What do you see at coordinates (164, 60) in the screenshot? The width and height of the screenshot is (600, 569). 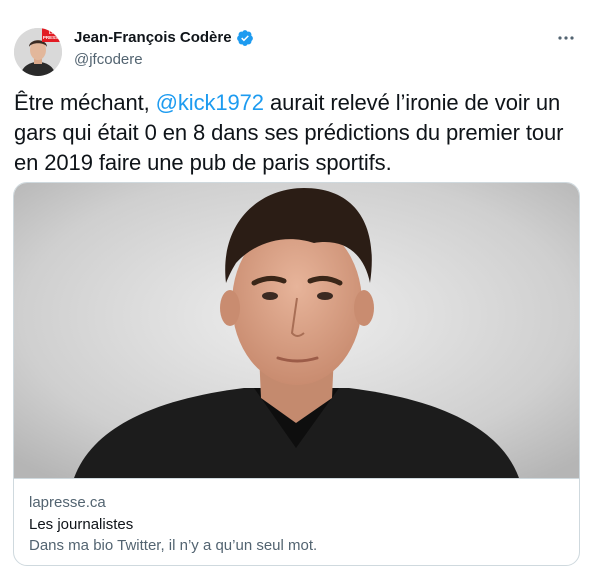 I see `author-handle: @jfcodere` at bounding box center [164, 60].